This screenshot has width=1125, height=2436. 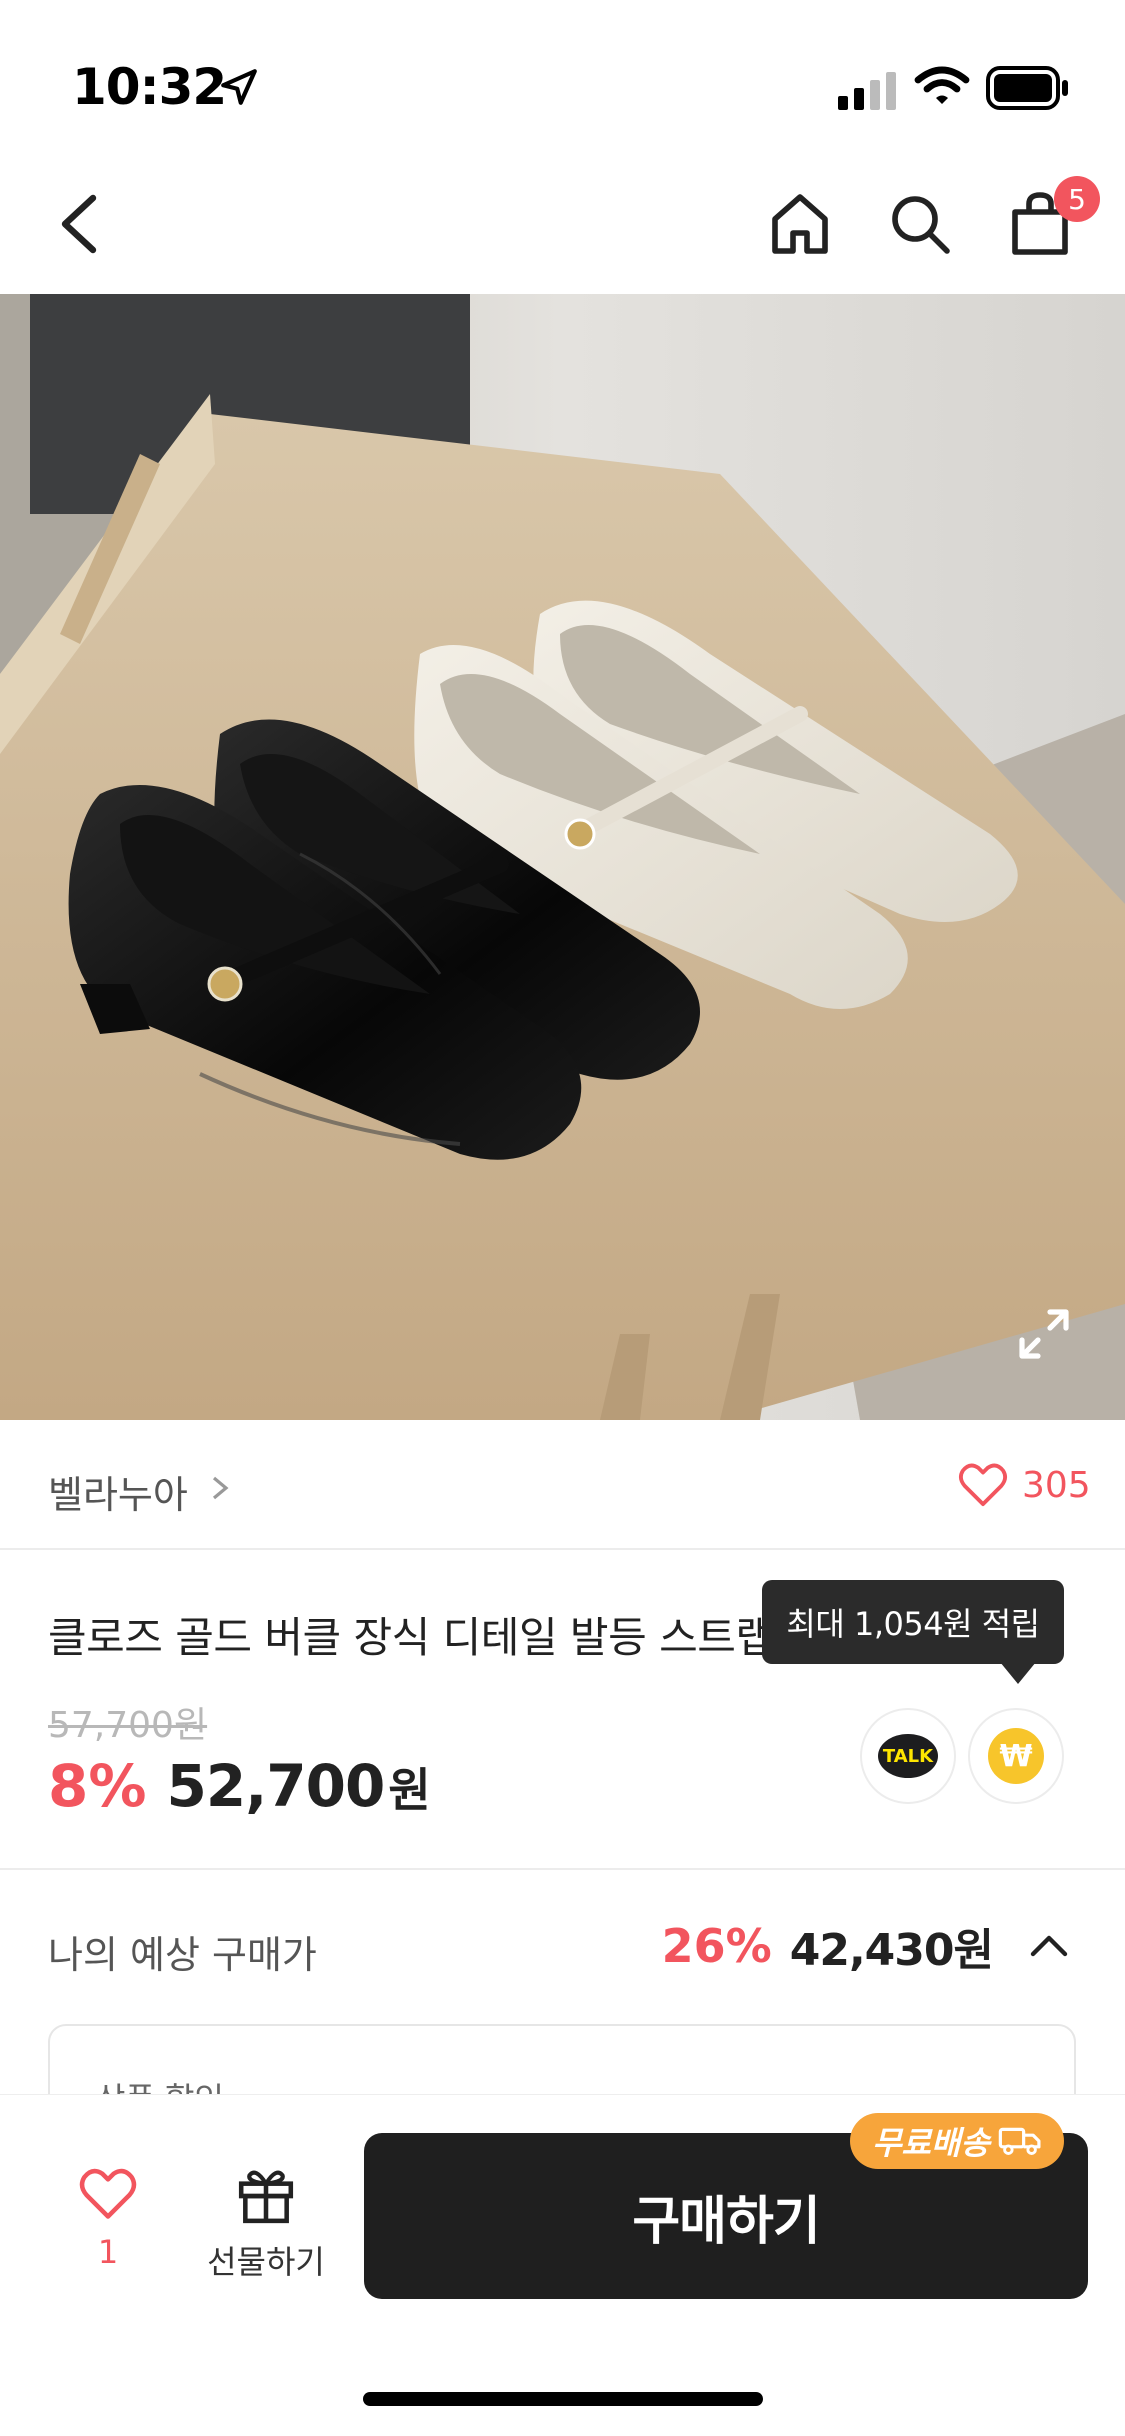 I want to click on chevron-right-icon, so click(x=220, y=1488).